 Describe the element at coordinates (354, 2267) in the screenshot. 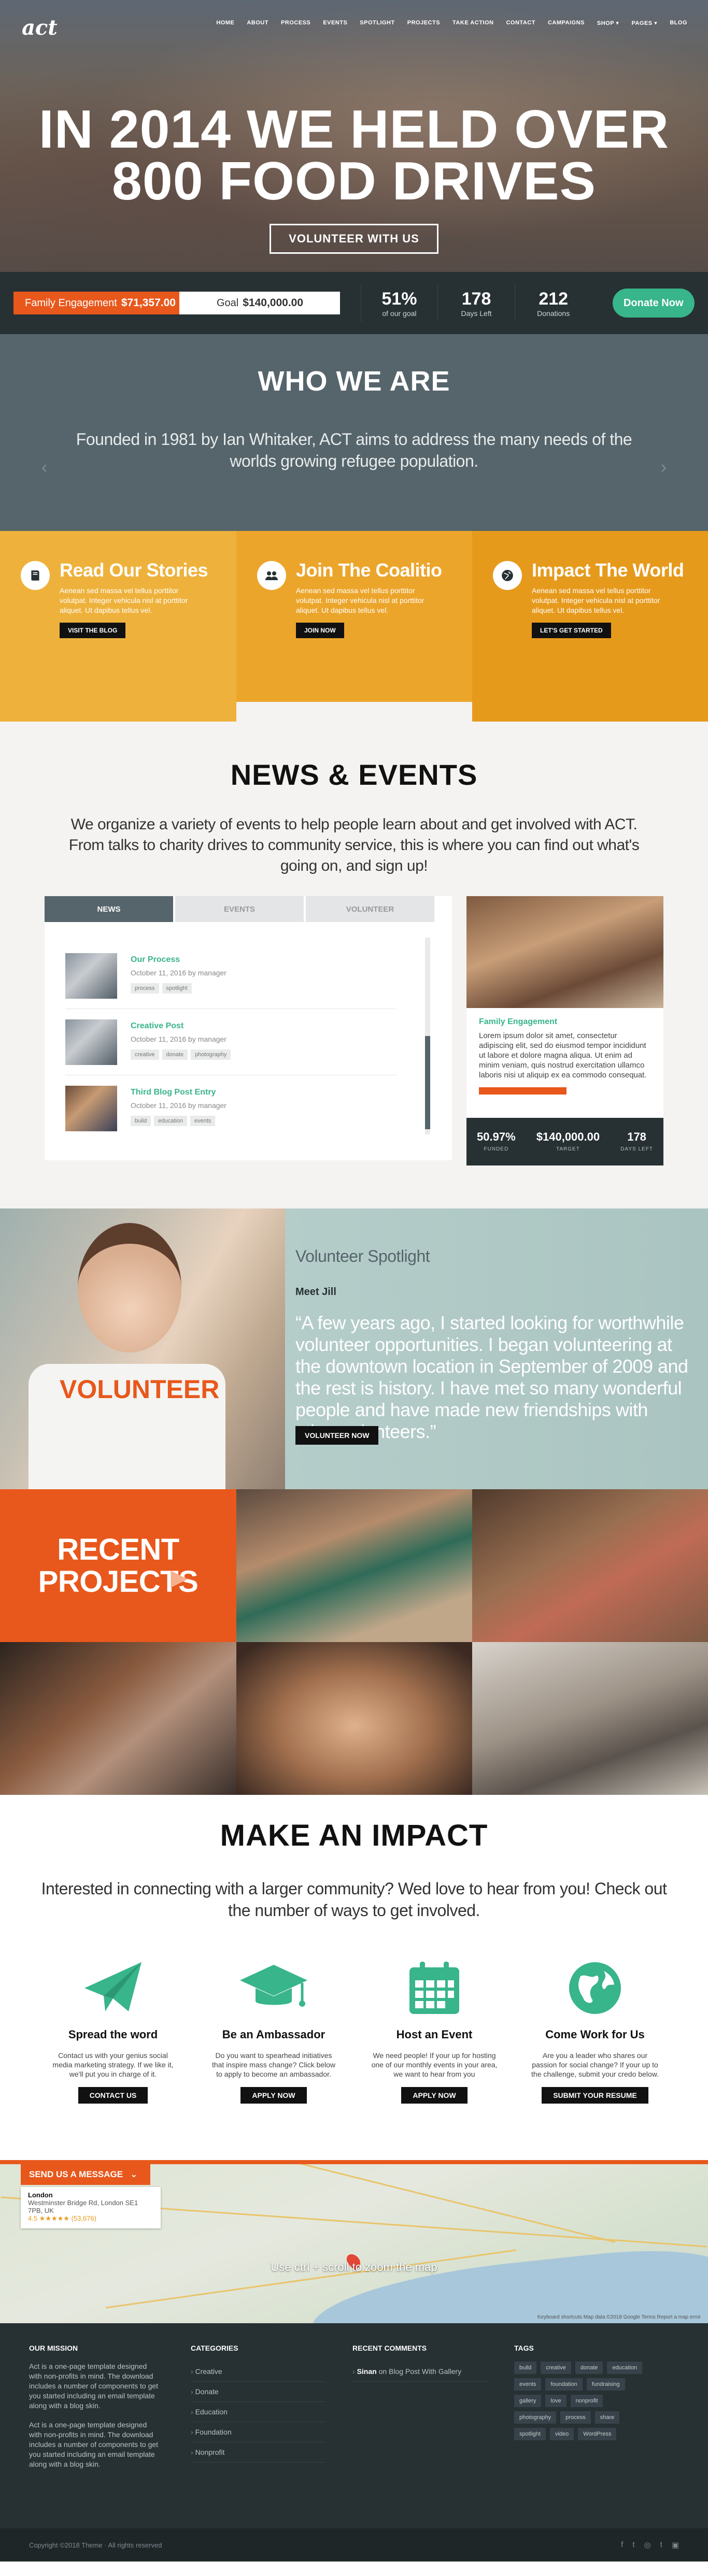

I see `map-zoom-hint: Use ctrl + scroll to zoom the map` at that location.